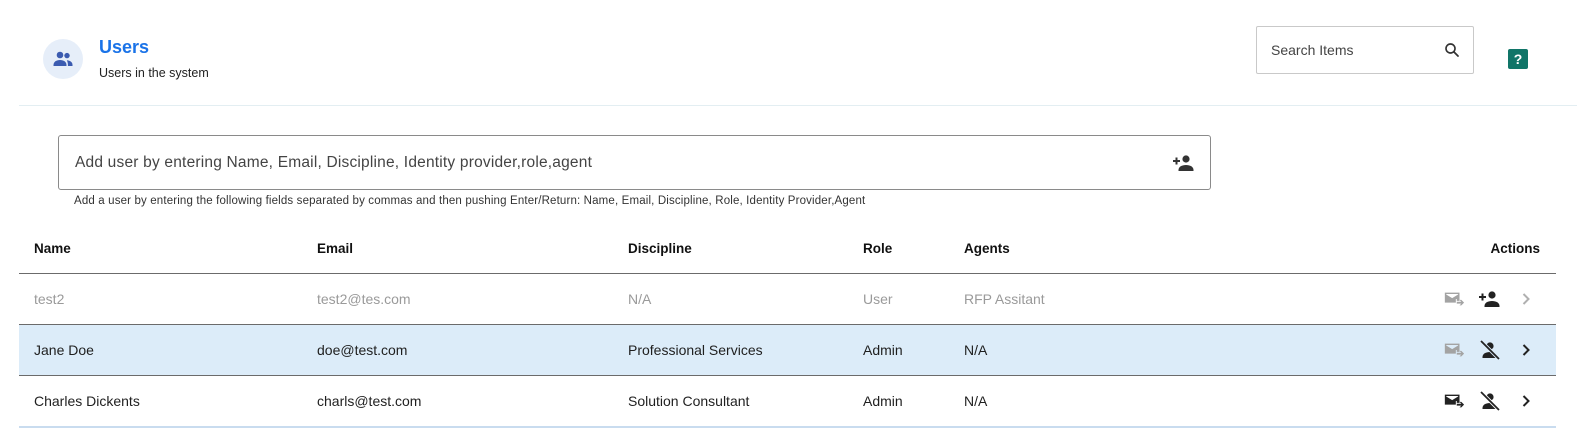  What do you see at coordinates (898, 299) in the screenshot?
I see `cell-role: User` at bounding box center [898, 299].